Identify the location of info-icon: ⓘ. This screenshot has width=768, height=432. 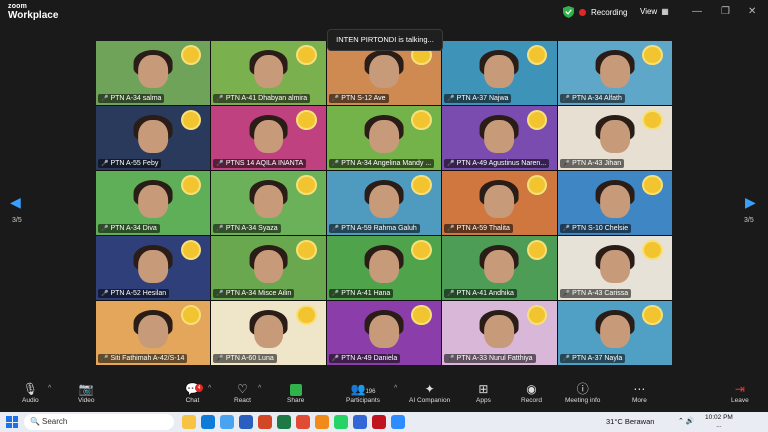
(582, 389).